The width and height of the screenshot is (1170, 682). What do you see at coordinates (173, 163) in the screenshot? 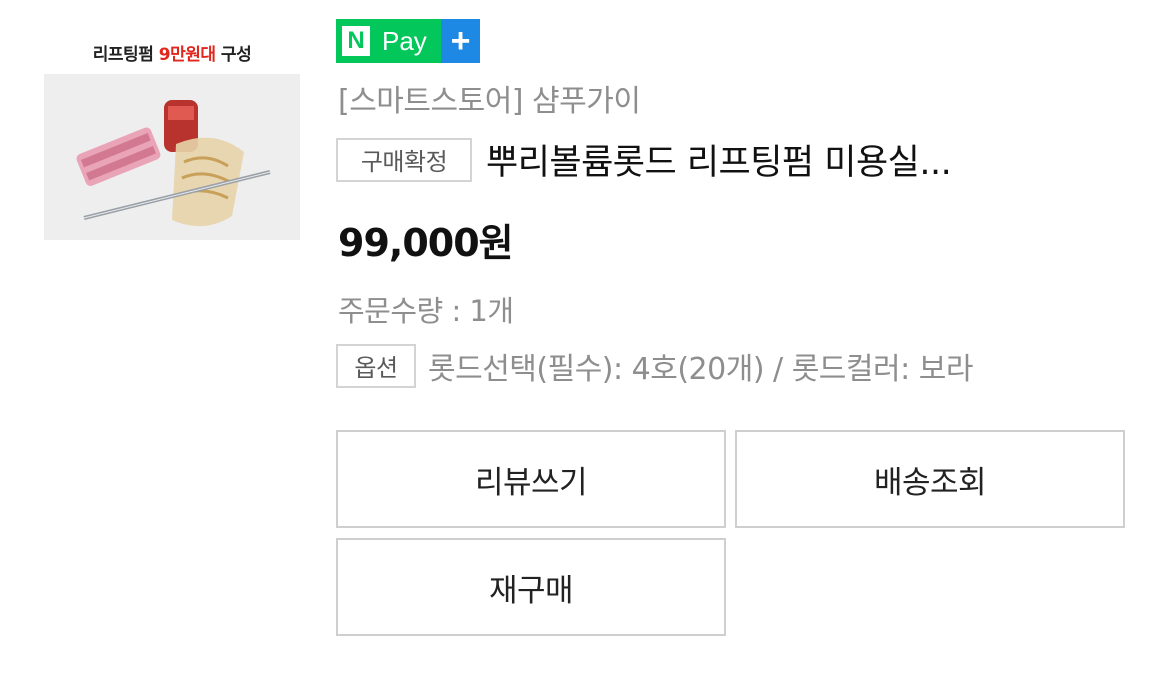
I see `product-illustration` at bounding box center [173, 163].